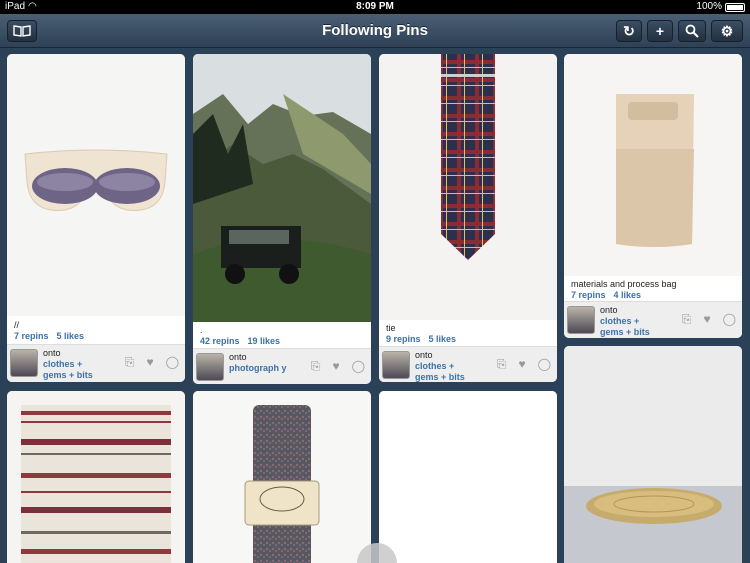 The height and width of the screenshot is (563, 750). What do you see at coordinates (660, 31) in the screenshot?
I see `plus-icon: +` at bounding box center [660, 31].